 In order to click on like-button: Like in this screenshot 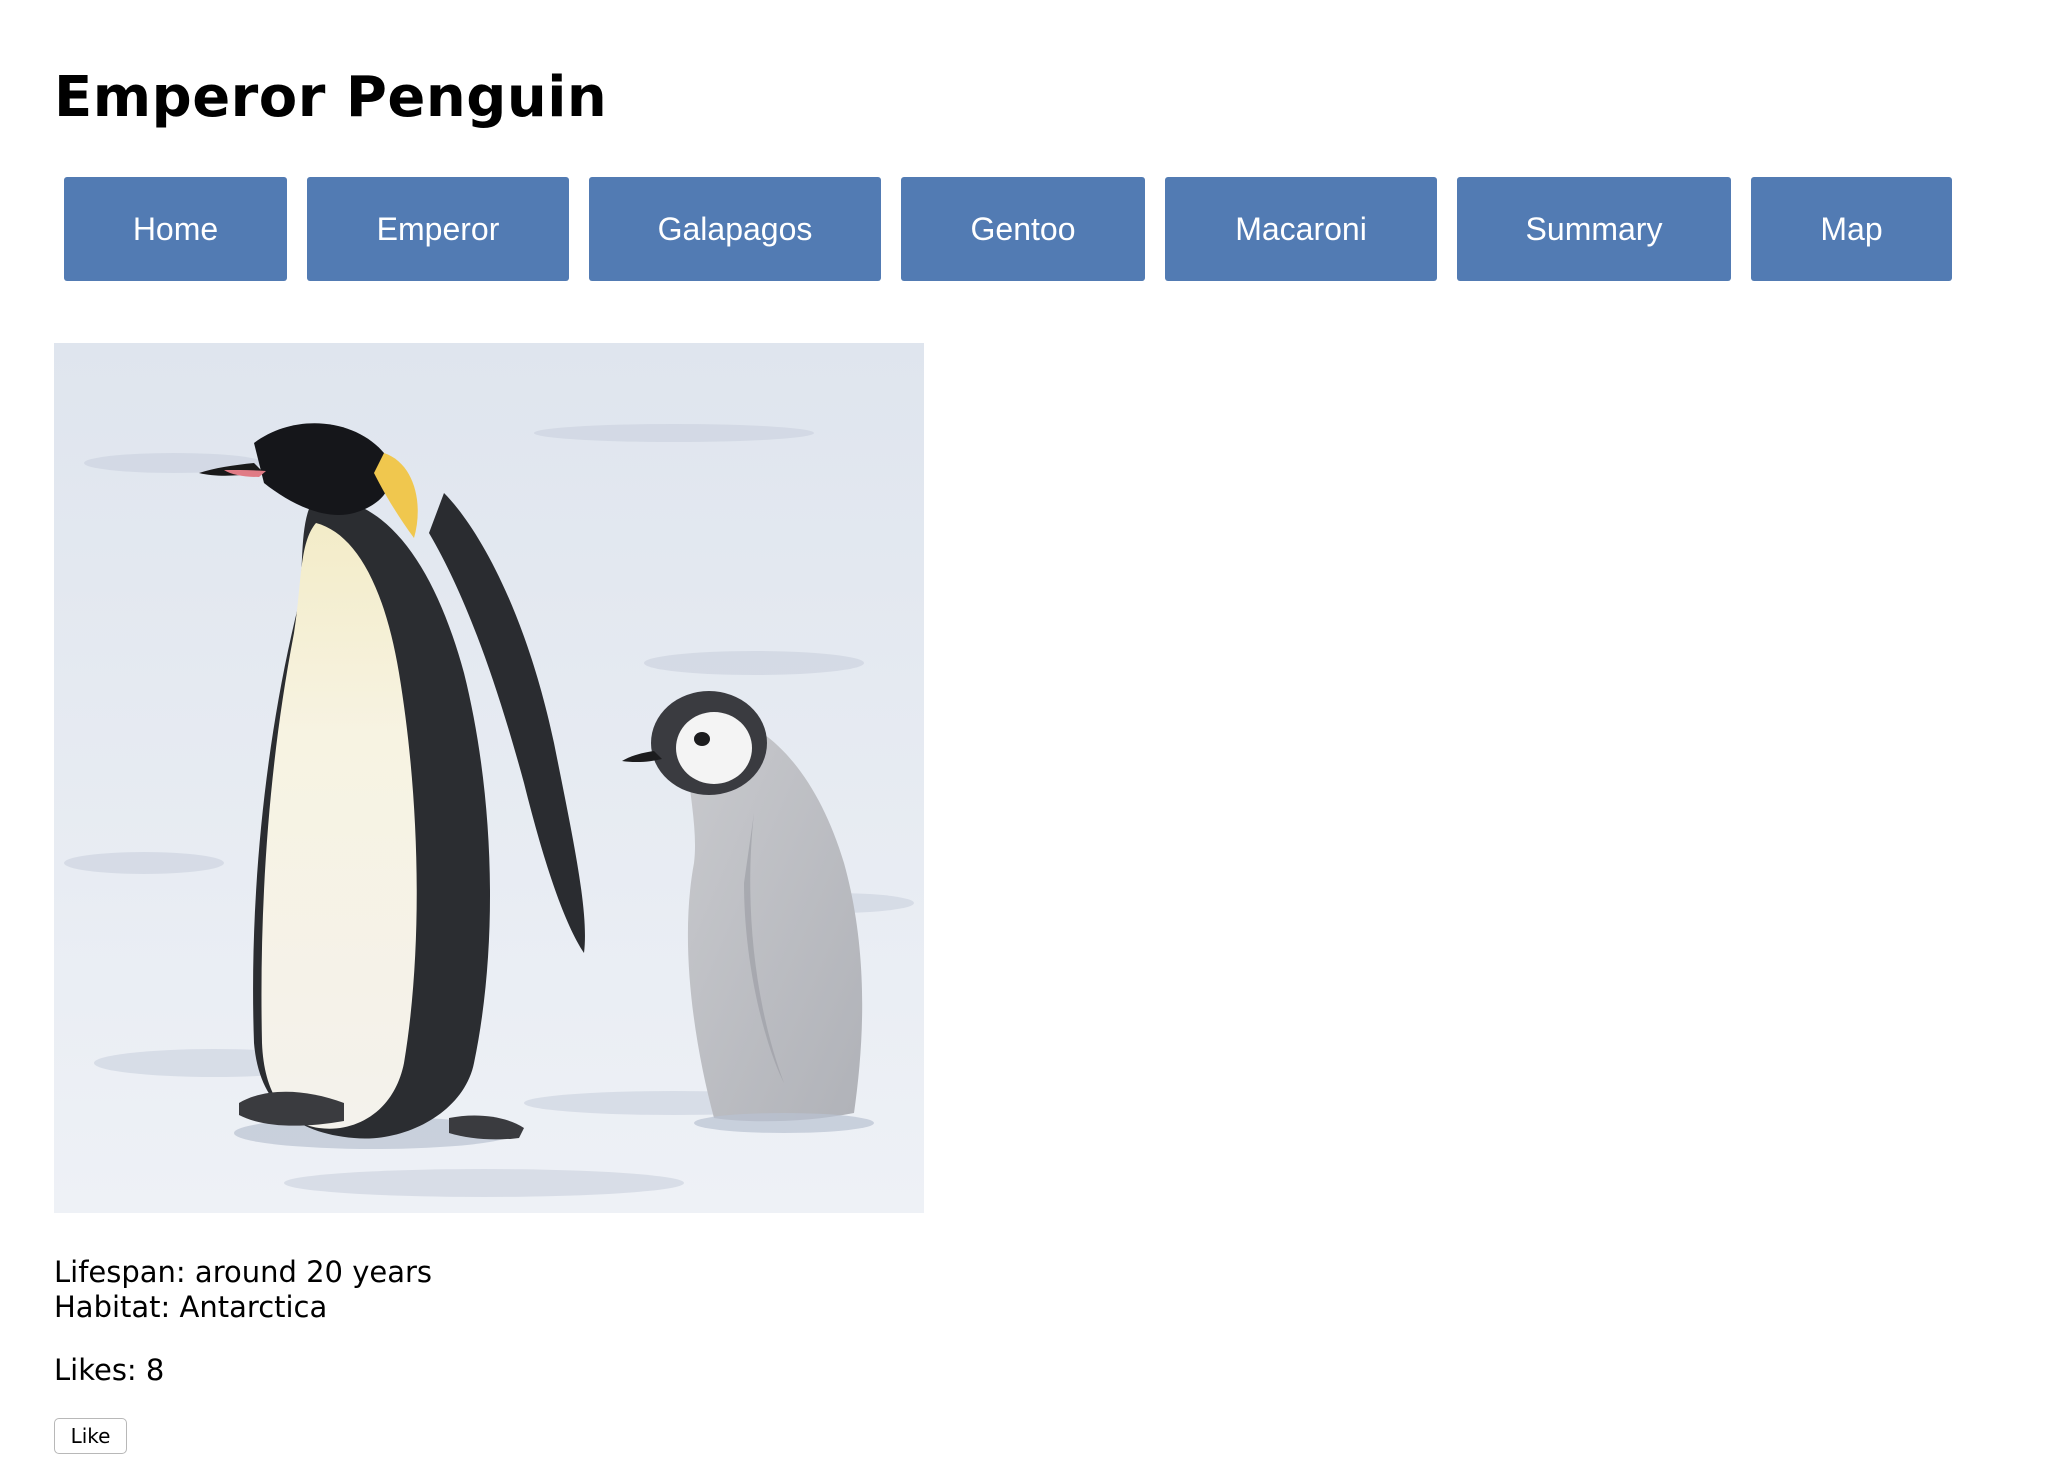, I will do `click(90, 1436)`.